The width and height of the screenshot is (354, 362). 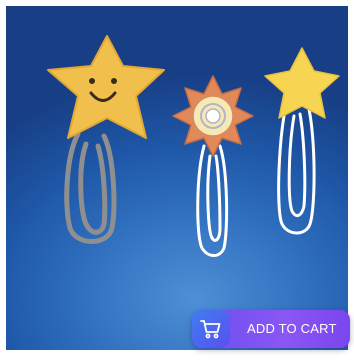 I want to click on shopping-cart-icon, so click(x=210, y=329).